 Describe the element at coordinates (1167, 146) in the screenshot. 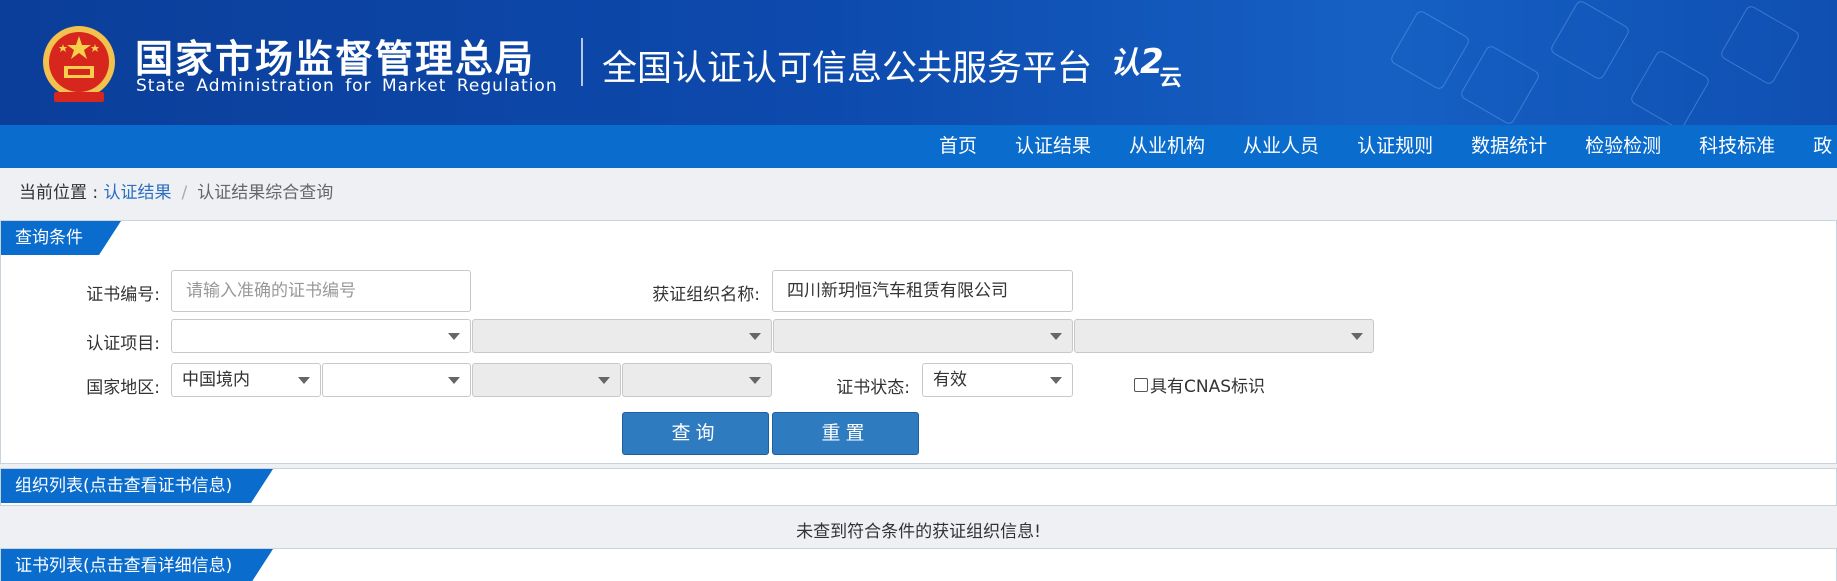

I see `nav-item-institutions: 从业机构` at that location.